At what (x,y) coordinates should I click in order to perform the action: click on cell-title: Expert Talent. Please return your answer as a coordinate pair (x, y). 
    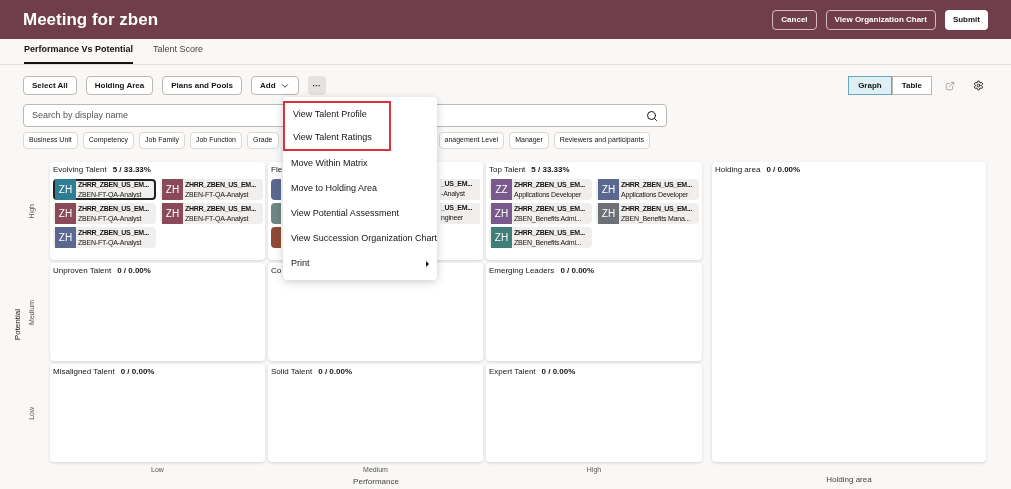
    Looking at the image, I should click on (512, 372).